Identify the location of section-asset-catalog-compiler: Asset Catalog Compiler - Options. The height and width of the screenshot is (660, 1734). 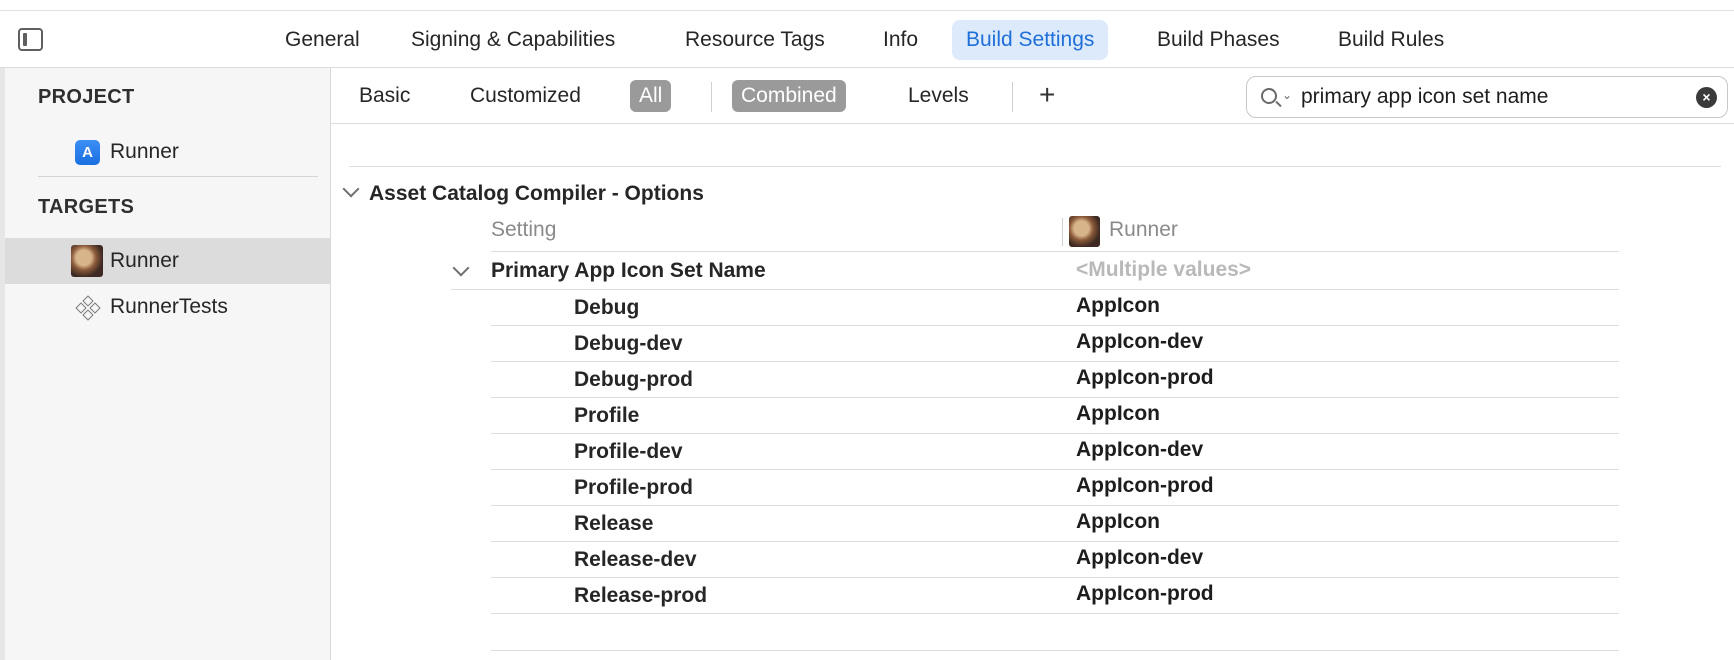
(522, 194).